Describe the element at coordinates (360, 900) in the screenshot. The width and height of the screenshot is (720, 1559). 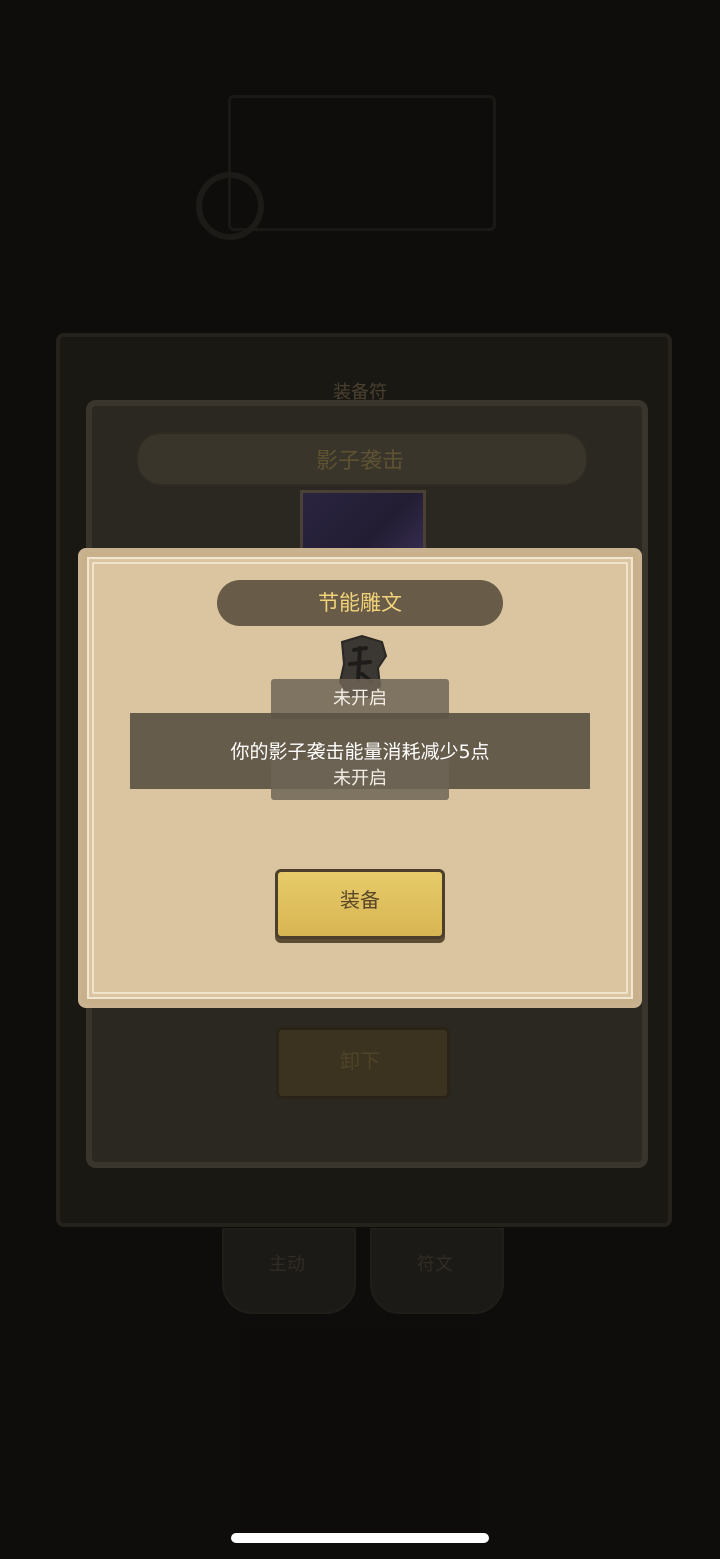
I see `equip-button-label: 装备` at that location.